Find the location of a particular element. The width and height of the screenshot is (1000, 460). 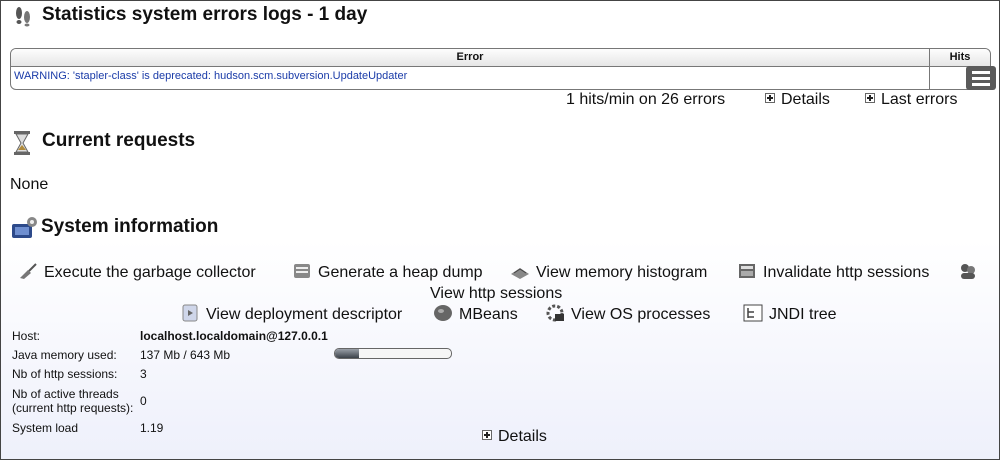

action-label: View deployment descriptor is located at coordinates (304, 314).